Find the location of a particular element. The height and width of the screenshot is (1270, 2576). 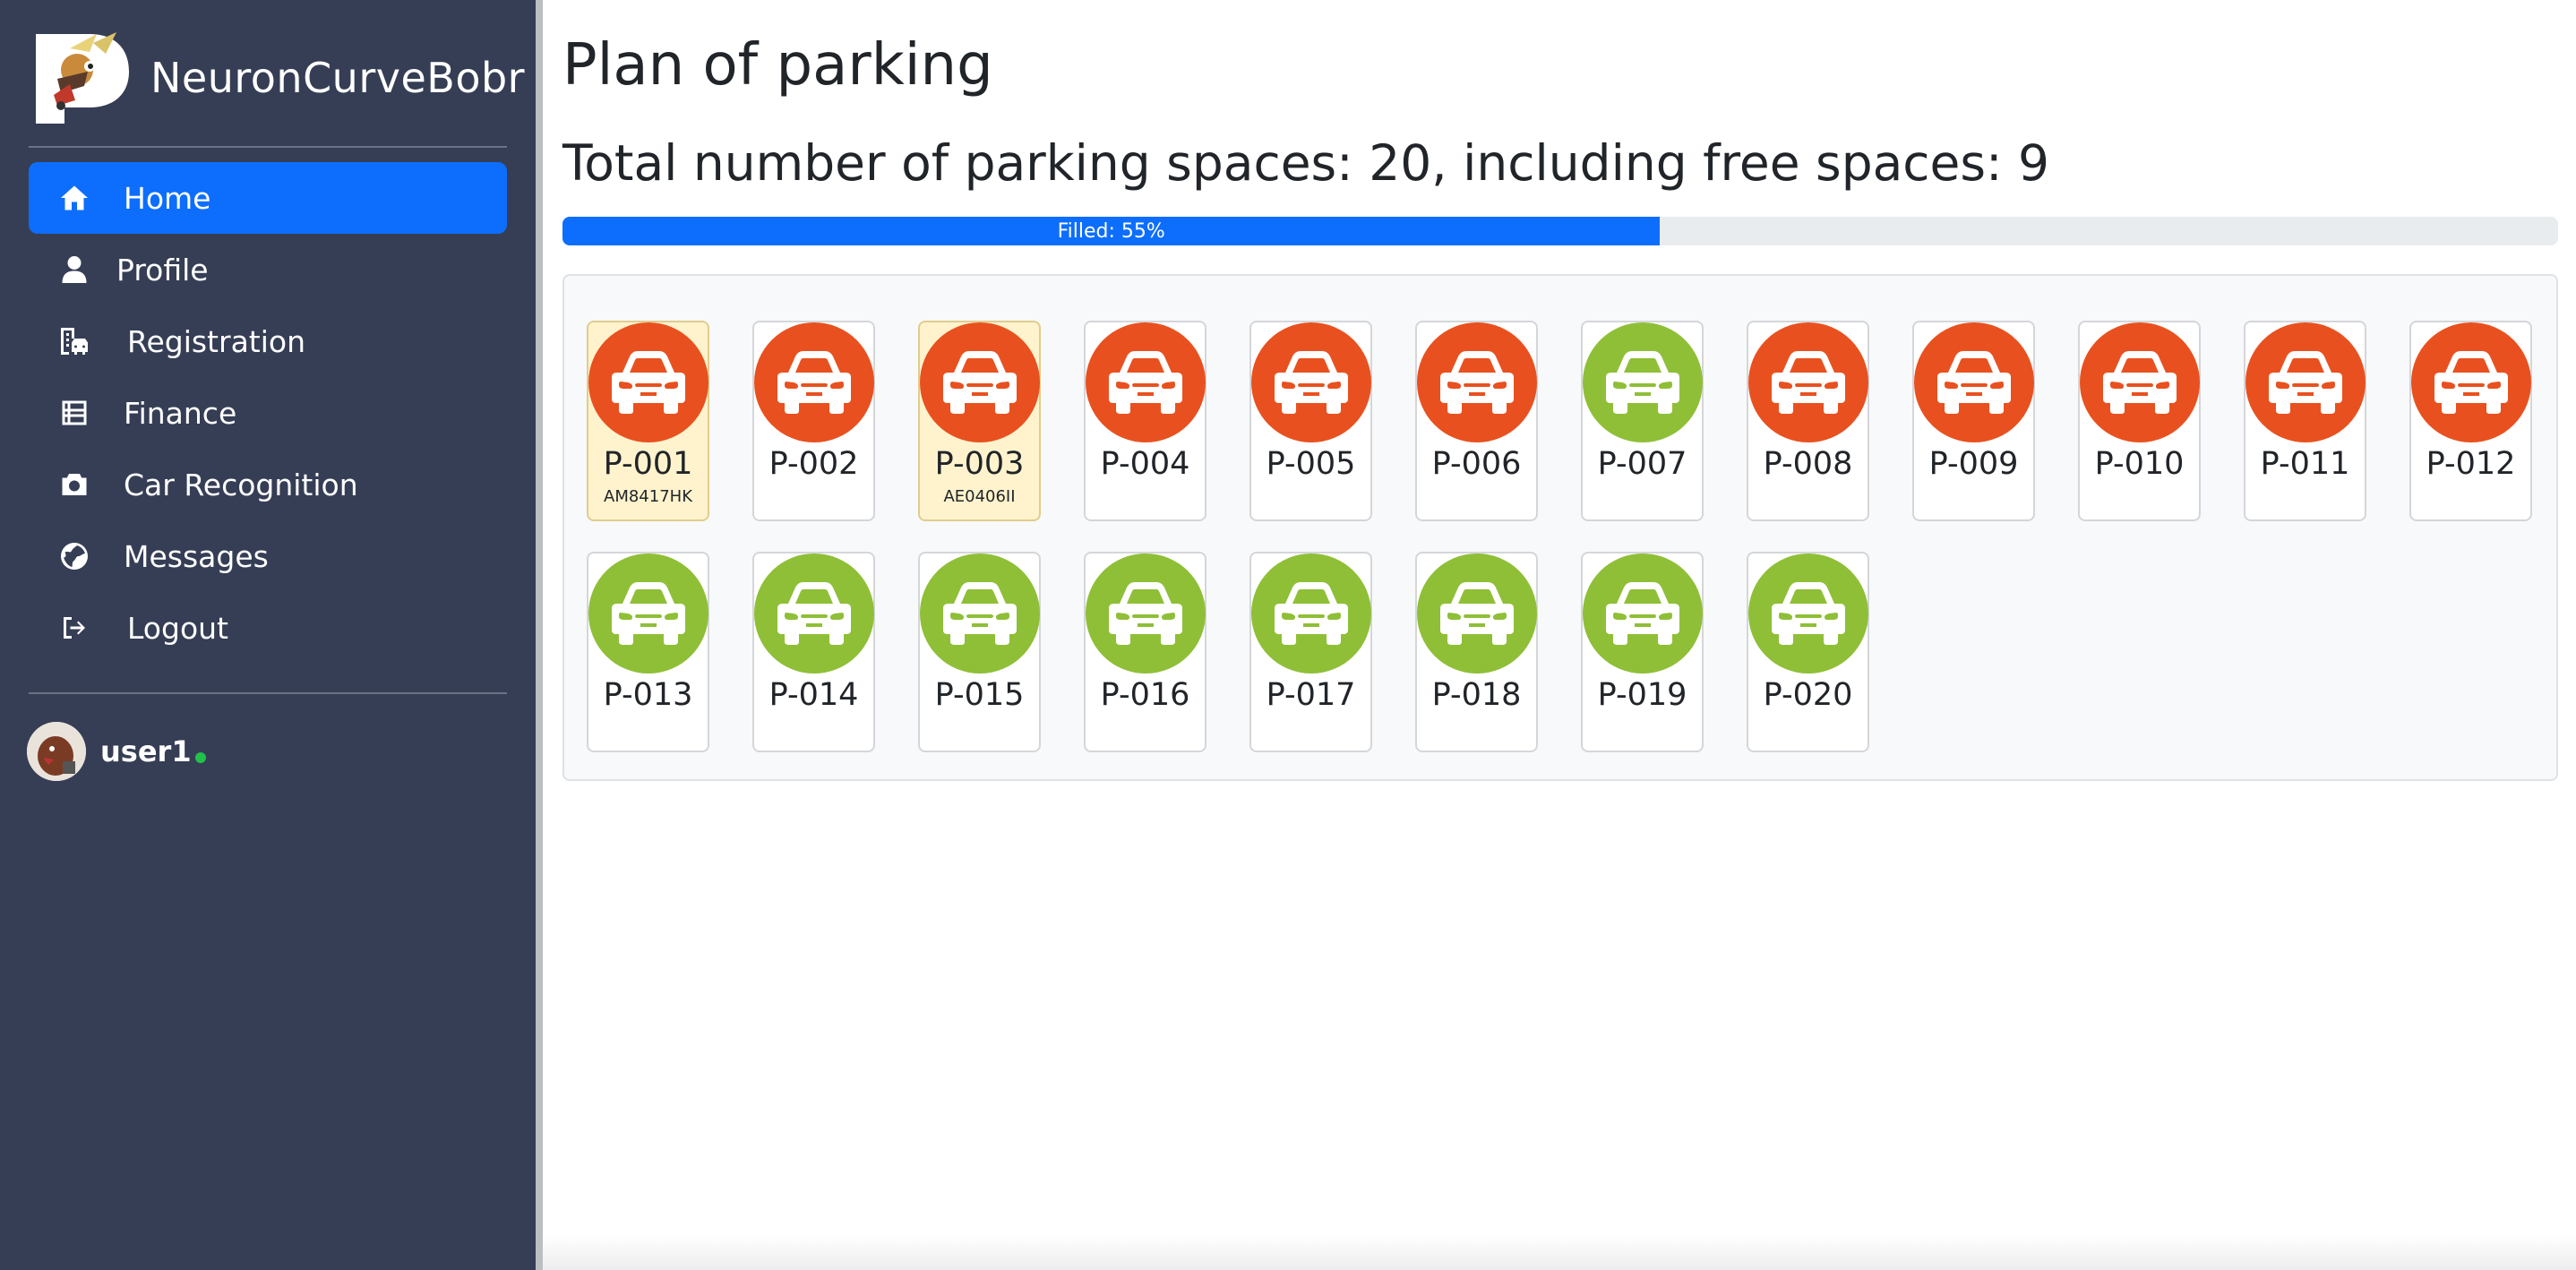

parking-spot-p-009: P-009 is located at coordinates (1973, 421).